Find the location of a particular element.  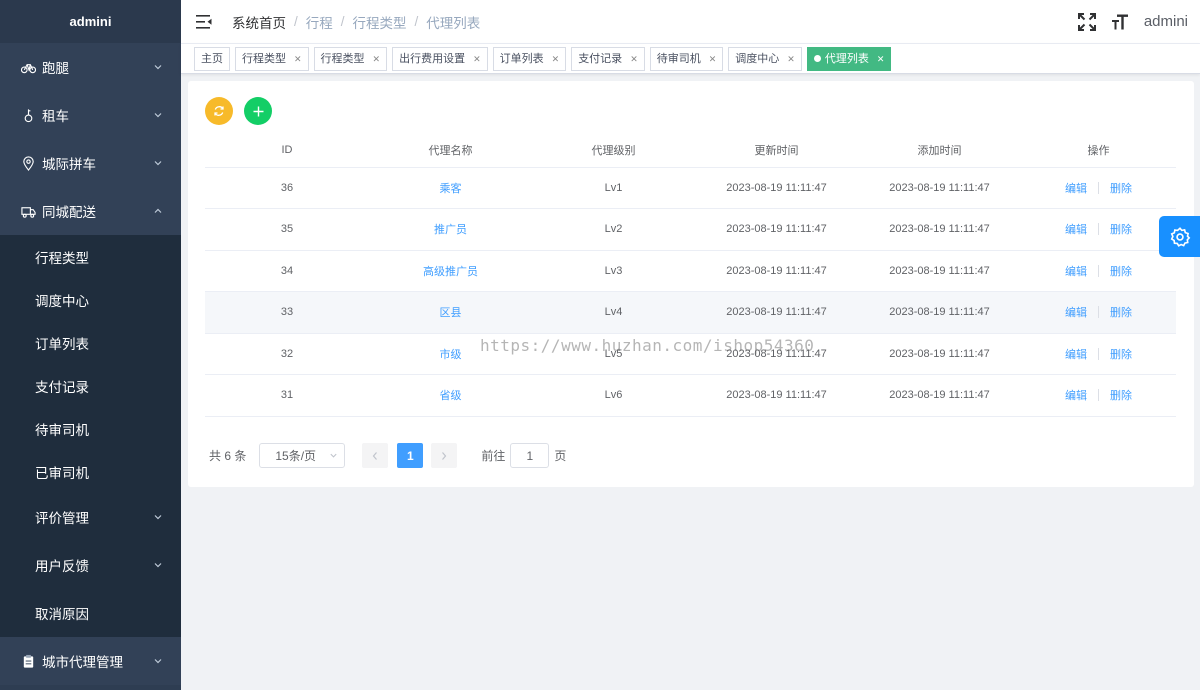

tag-home: 主页 is located at coordinates (212, 58).